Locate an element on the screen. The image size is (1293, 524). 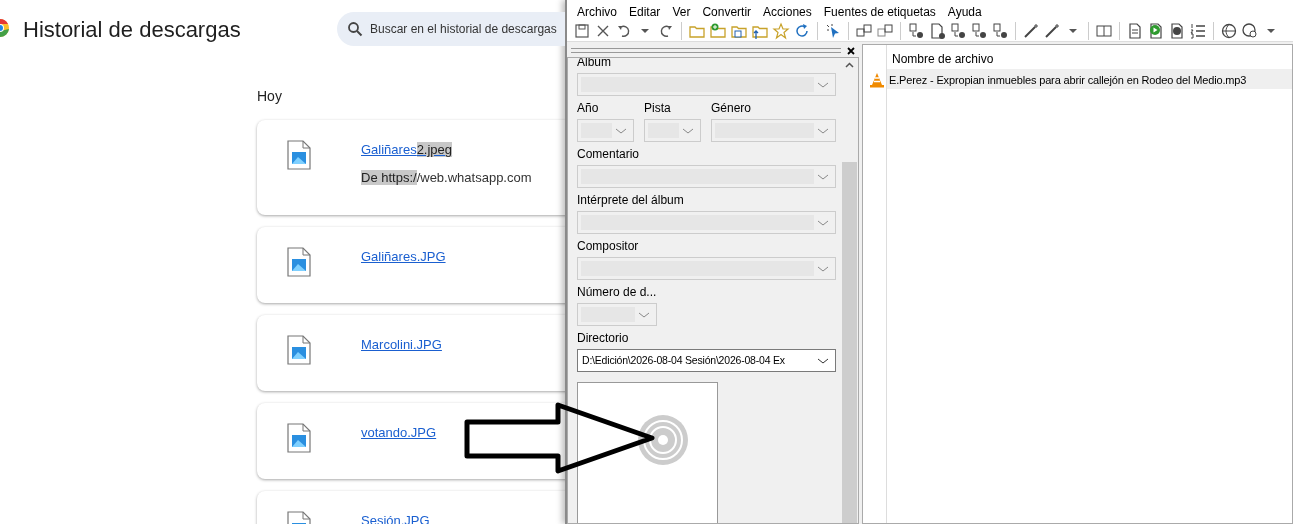
globe-search-icon is located at coordinates (1250, 30).